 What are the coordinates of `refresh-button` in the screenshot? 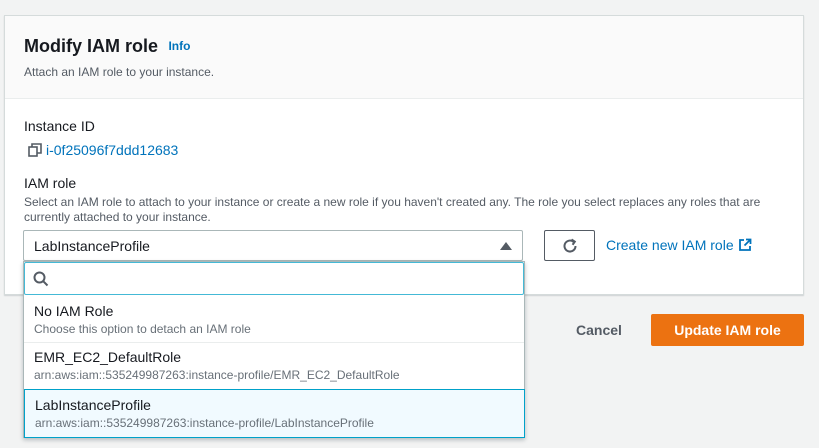 It's located at (569, 245).